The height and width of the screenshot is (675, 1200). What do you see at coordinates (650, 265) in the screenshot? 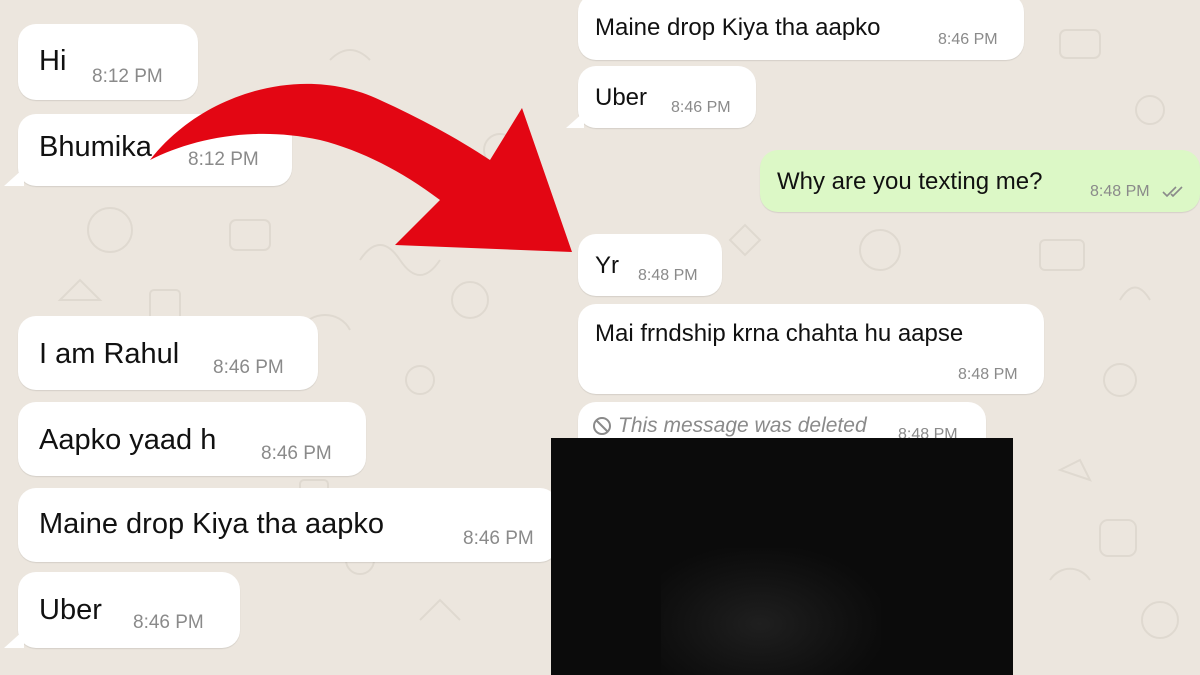
I see `message-bubble-yr: Yr 8:48 PM` at bounding box center [650, 265].